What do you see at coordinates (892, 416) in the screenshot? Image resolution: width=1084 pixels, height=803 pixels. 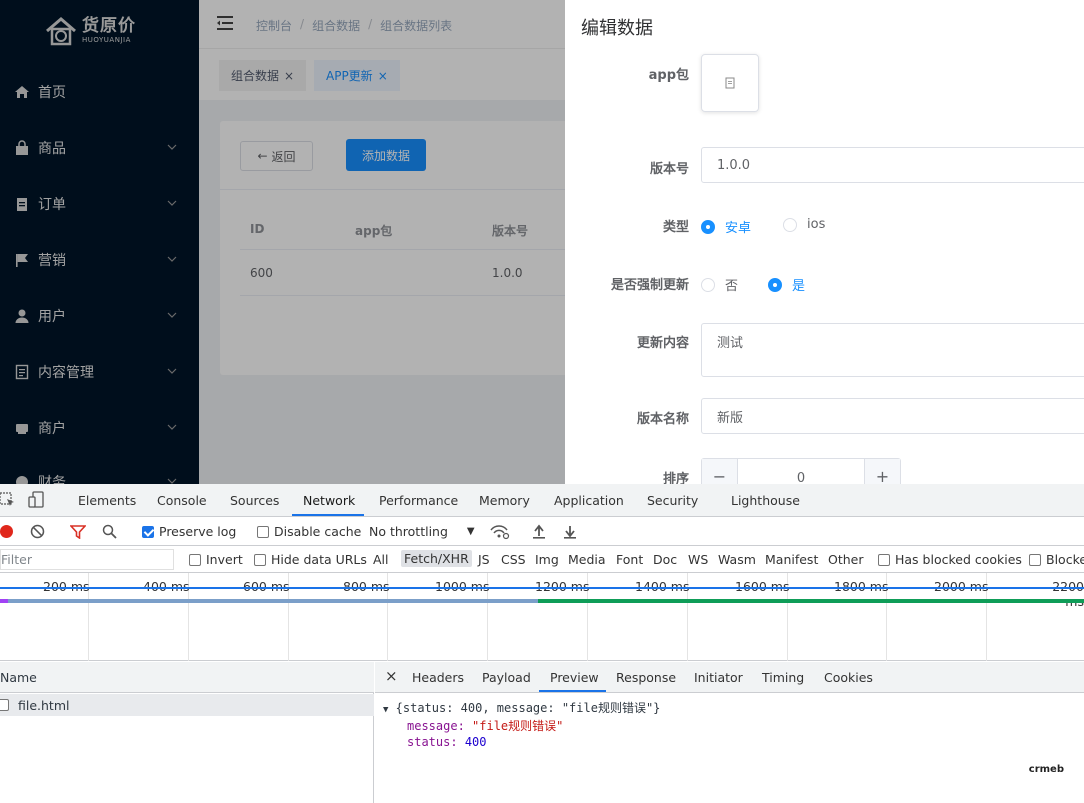 I see `version-name-input: 新版` at bounding box center [892, 416].